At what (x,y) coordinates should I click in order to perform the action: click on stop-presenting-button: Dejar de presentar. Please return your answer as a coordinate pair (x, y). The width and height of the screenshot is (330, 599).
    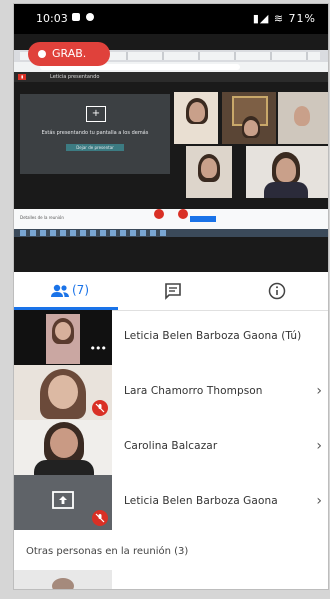
    Looking at the image, I should click on (95, 147).